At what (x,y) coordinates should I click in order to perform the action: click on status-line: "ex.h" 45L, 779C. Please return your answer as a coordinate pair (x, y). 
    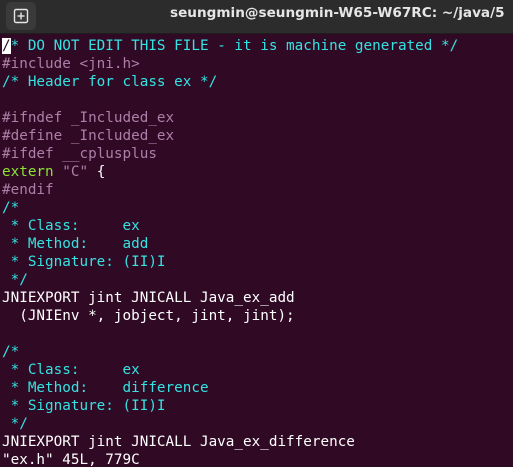
    Looking at the image, I should click on (71, 459).